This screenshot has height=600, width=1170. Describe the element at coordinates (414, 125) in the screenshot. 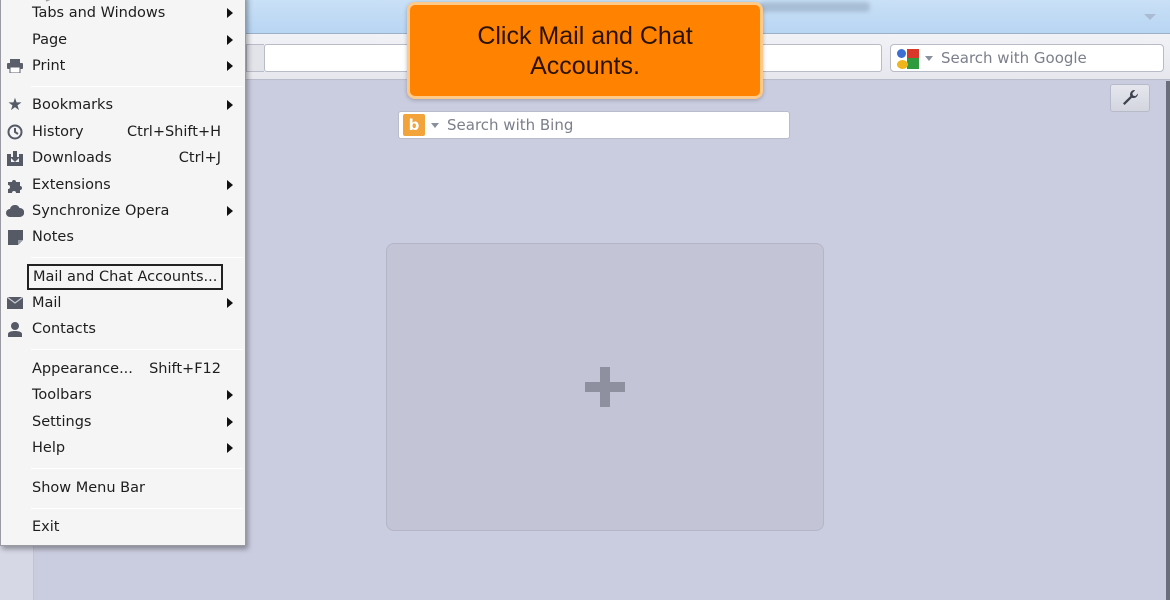

I see `bing-icon: b` at that location.